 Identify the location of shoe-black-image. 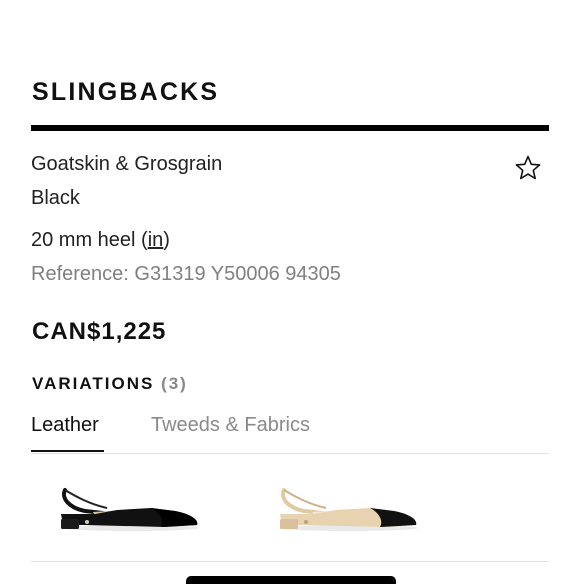
(130, 509).